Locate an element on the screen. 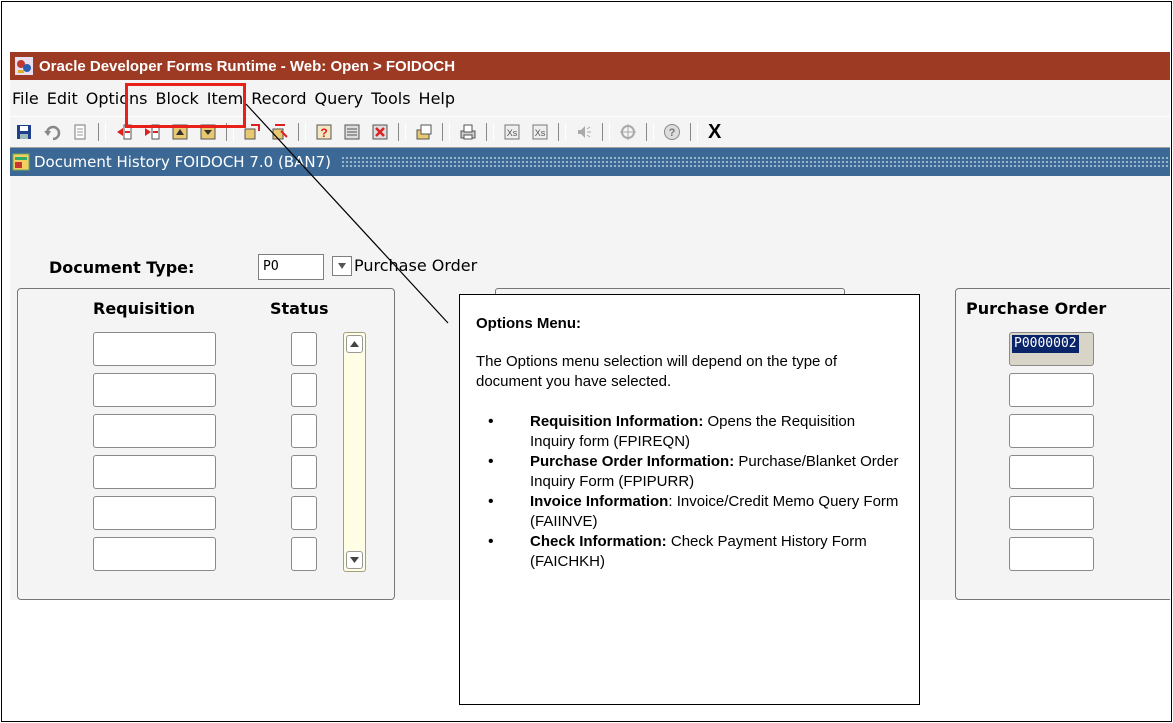 Image resolution: width=1173 pixels, height=723 pixels. callout-title: Options Menu: is located at coordinates (528, 323).